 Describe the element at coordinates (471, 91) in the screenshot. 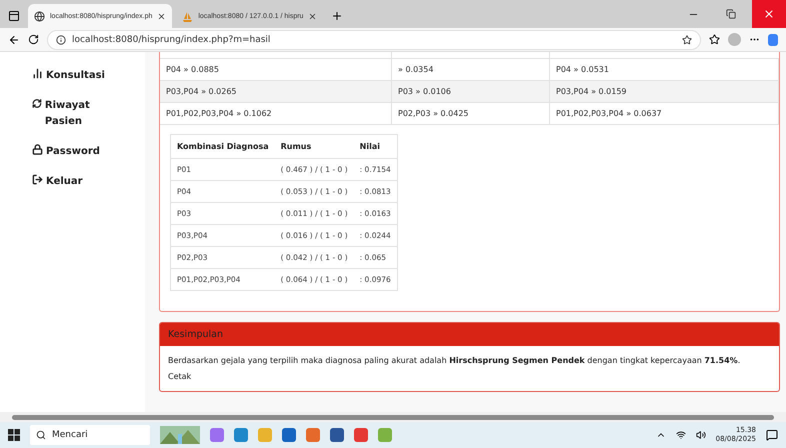

I see `table-cell: P03 » 0.0106` at that location.